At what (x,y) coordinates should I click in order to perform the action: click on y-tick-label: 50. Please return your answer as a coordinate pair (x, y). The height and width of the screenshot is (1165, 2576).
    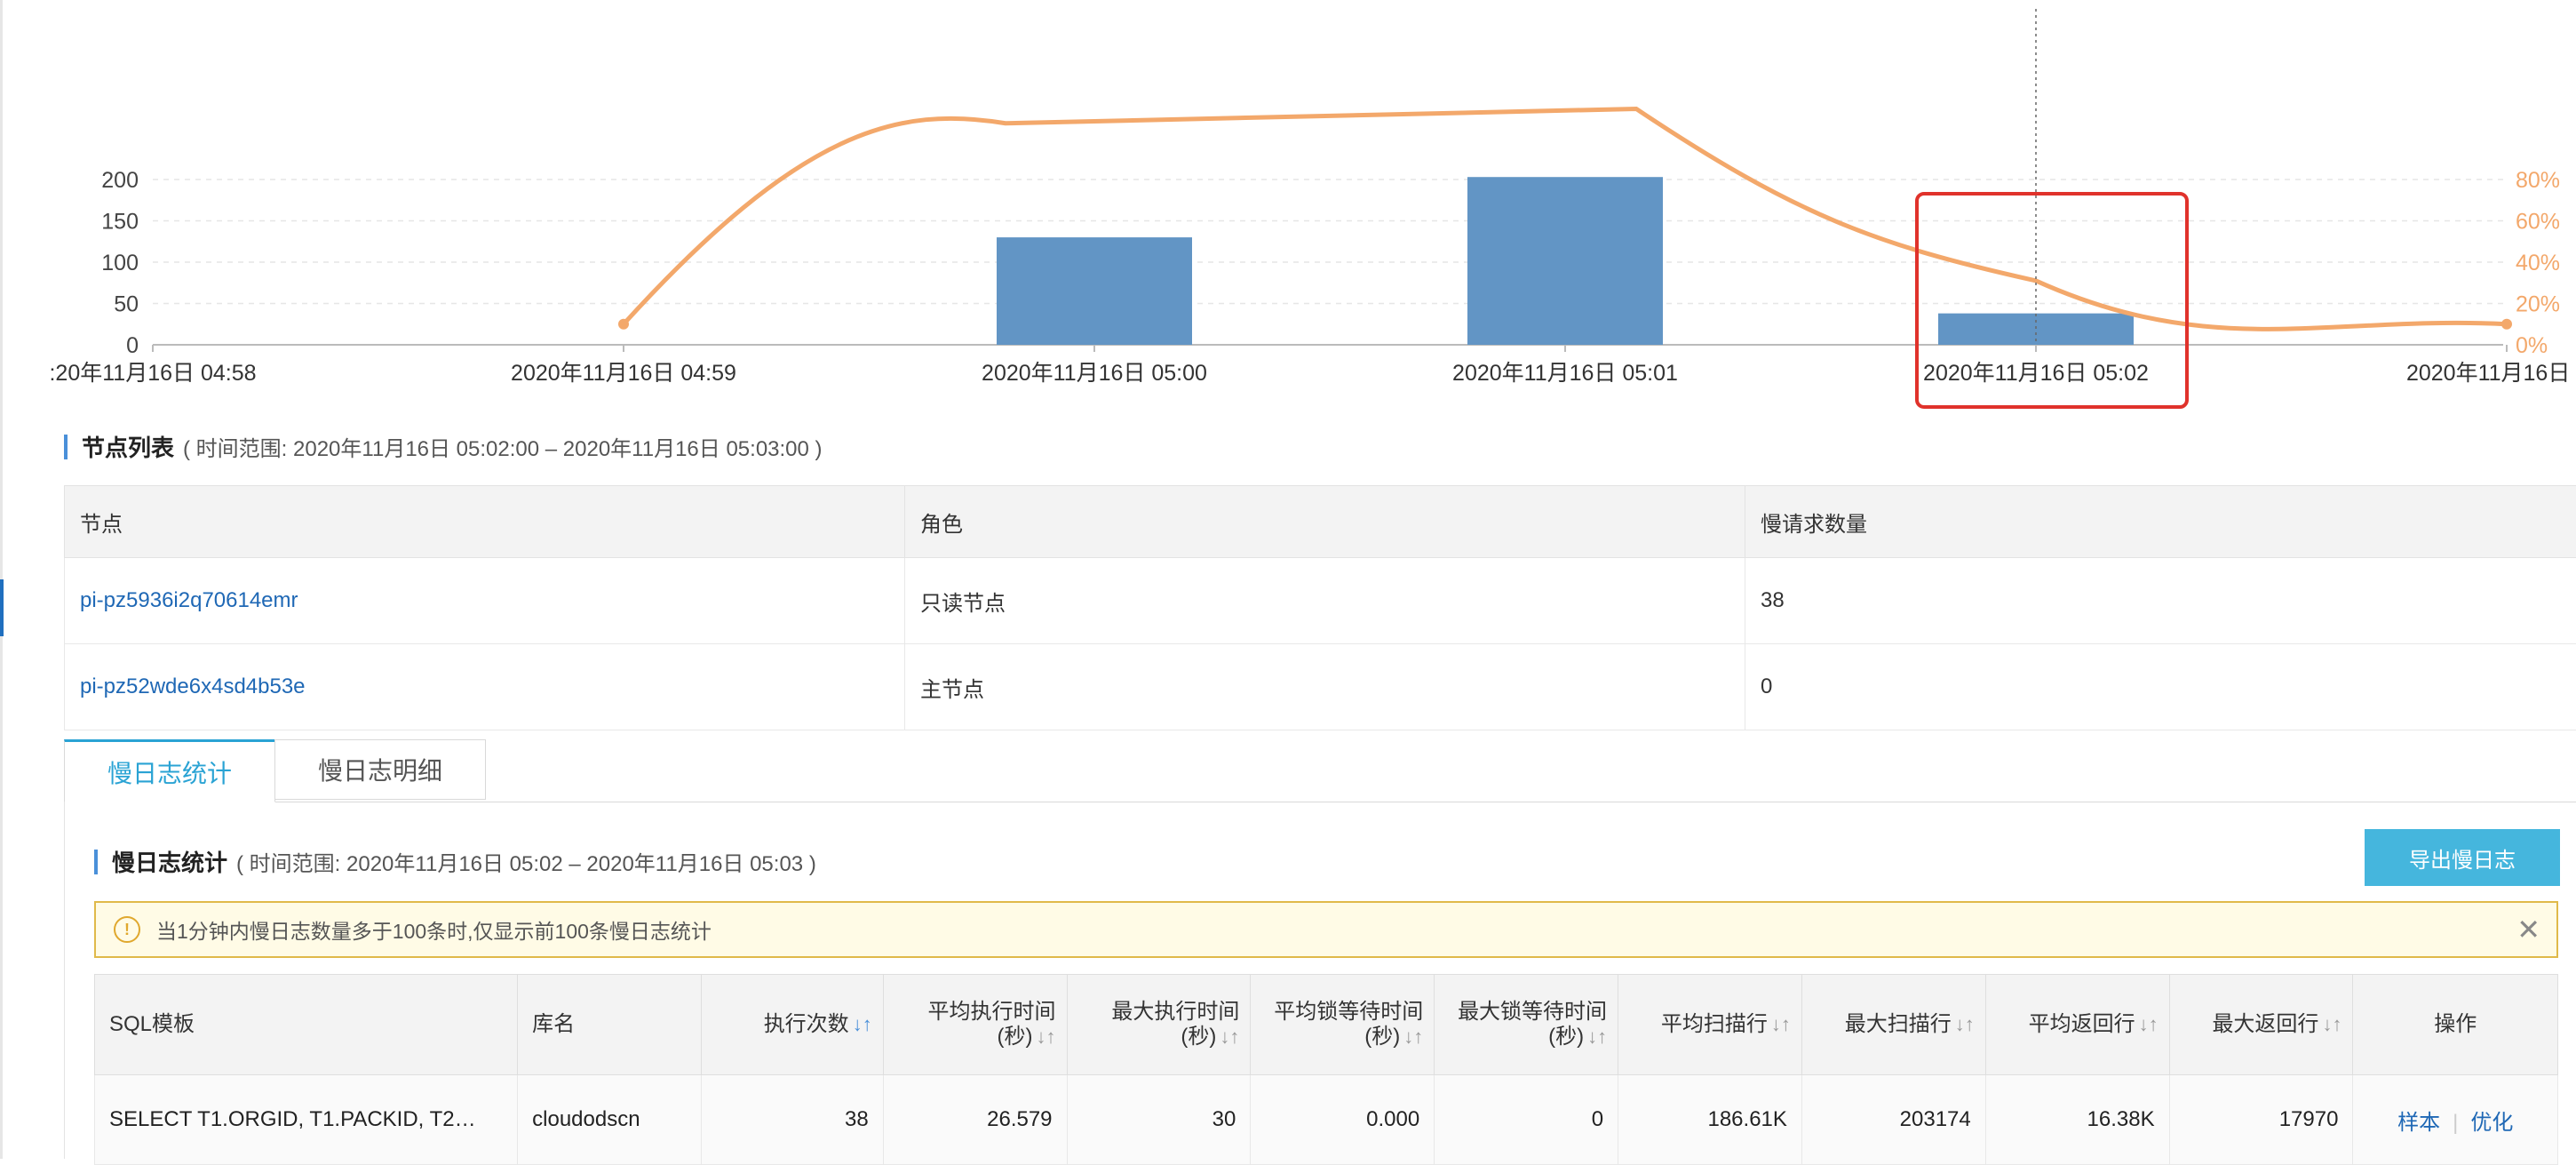
    Looking at the image, I should click on (126, 304).